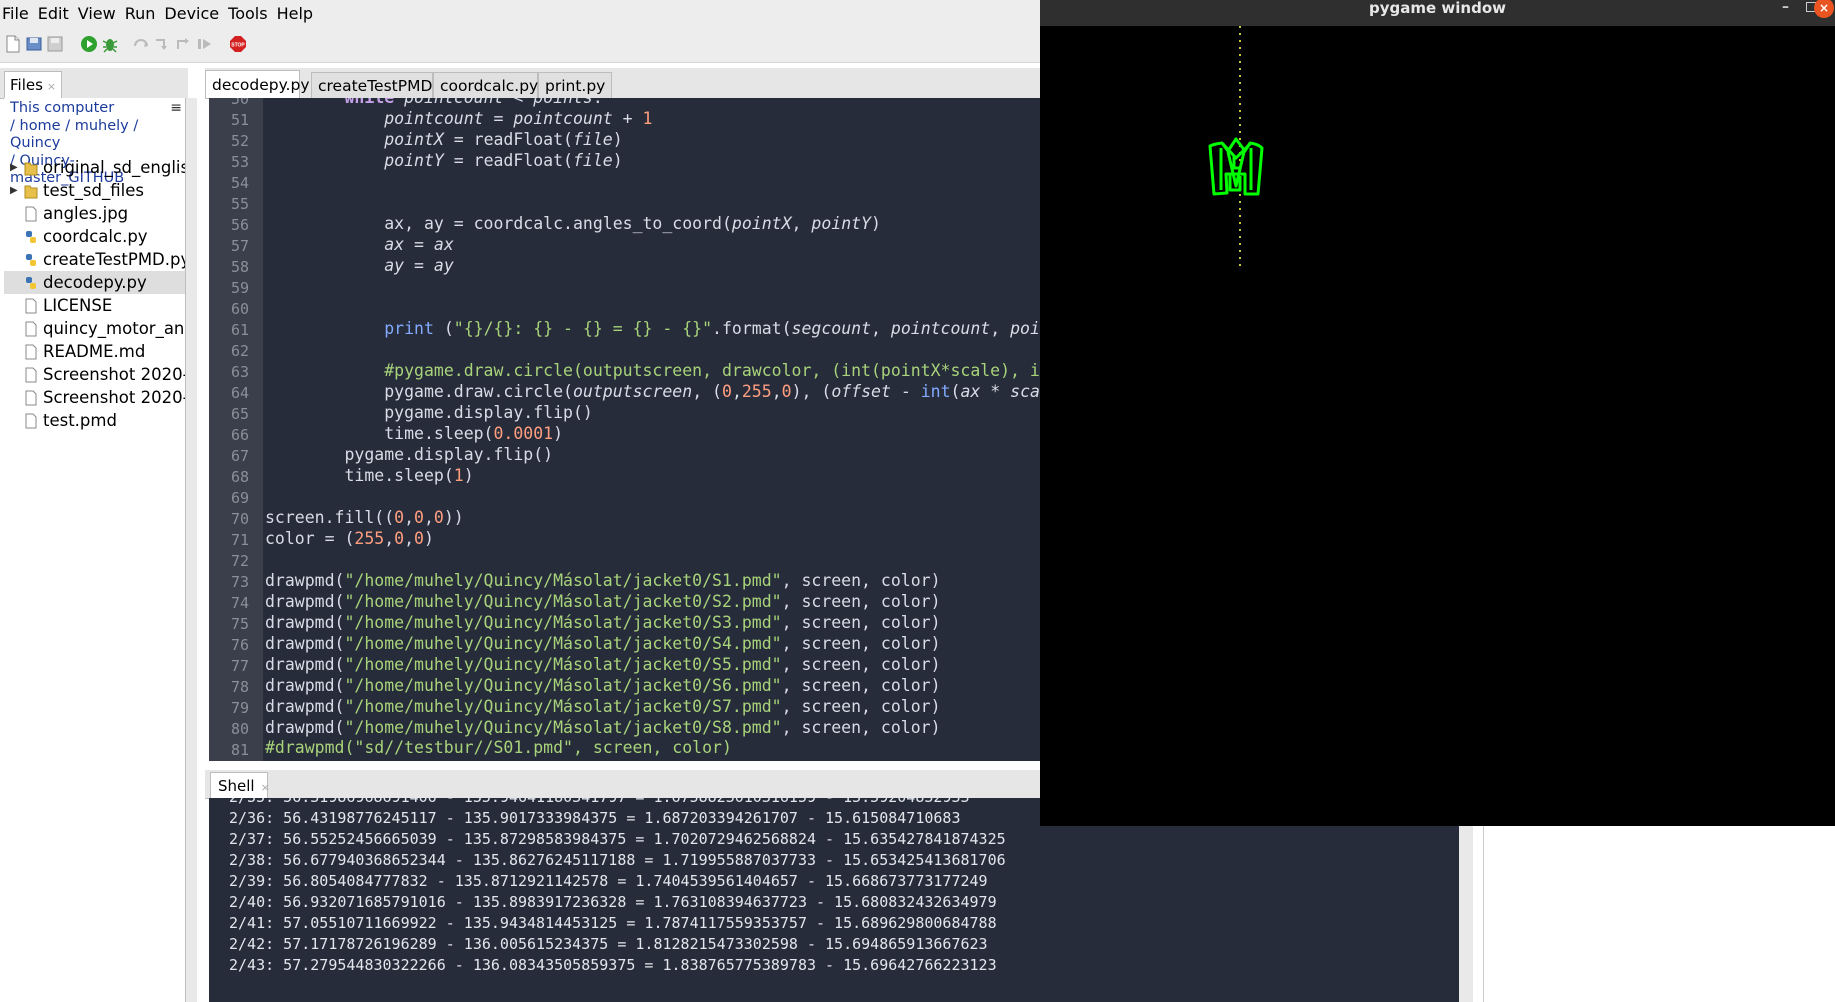 This screenshot has height=1002, width=1835. What do you see at coordinates (250, 13) in the screenshot?
I see `menu-tools: Tools` at bounding box center [250, 13].